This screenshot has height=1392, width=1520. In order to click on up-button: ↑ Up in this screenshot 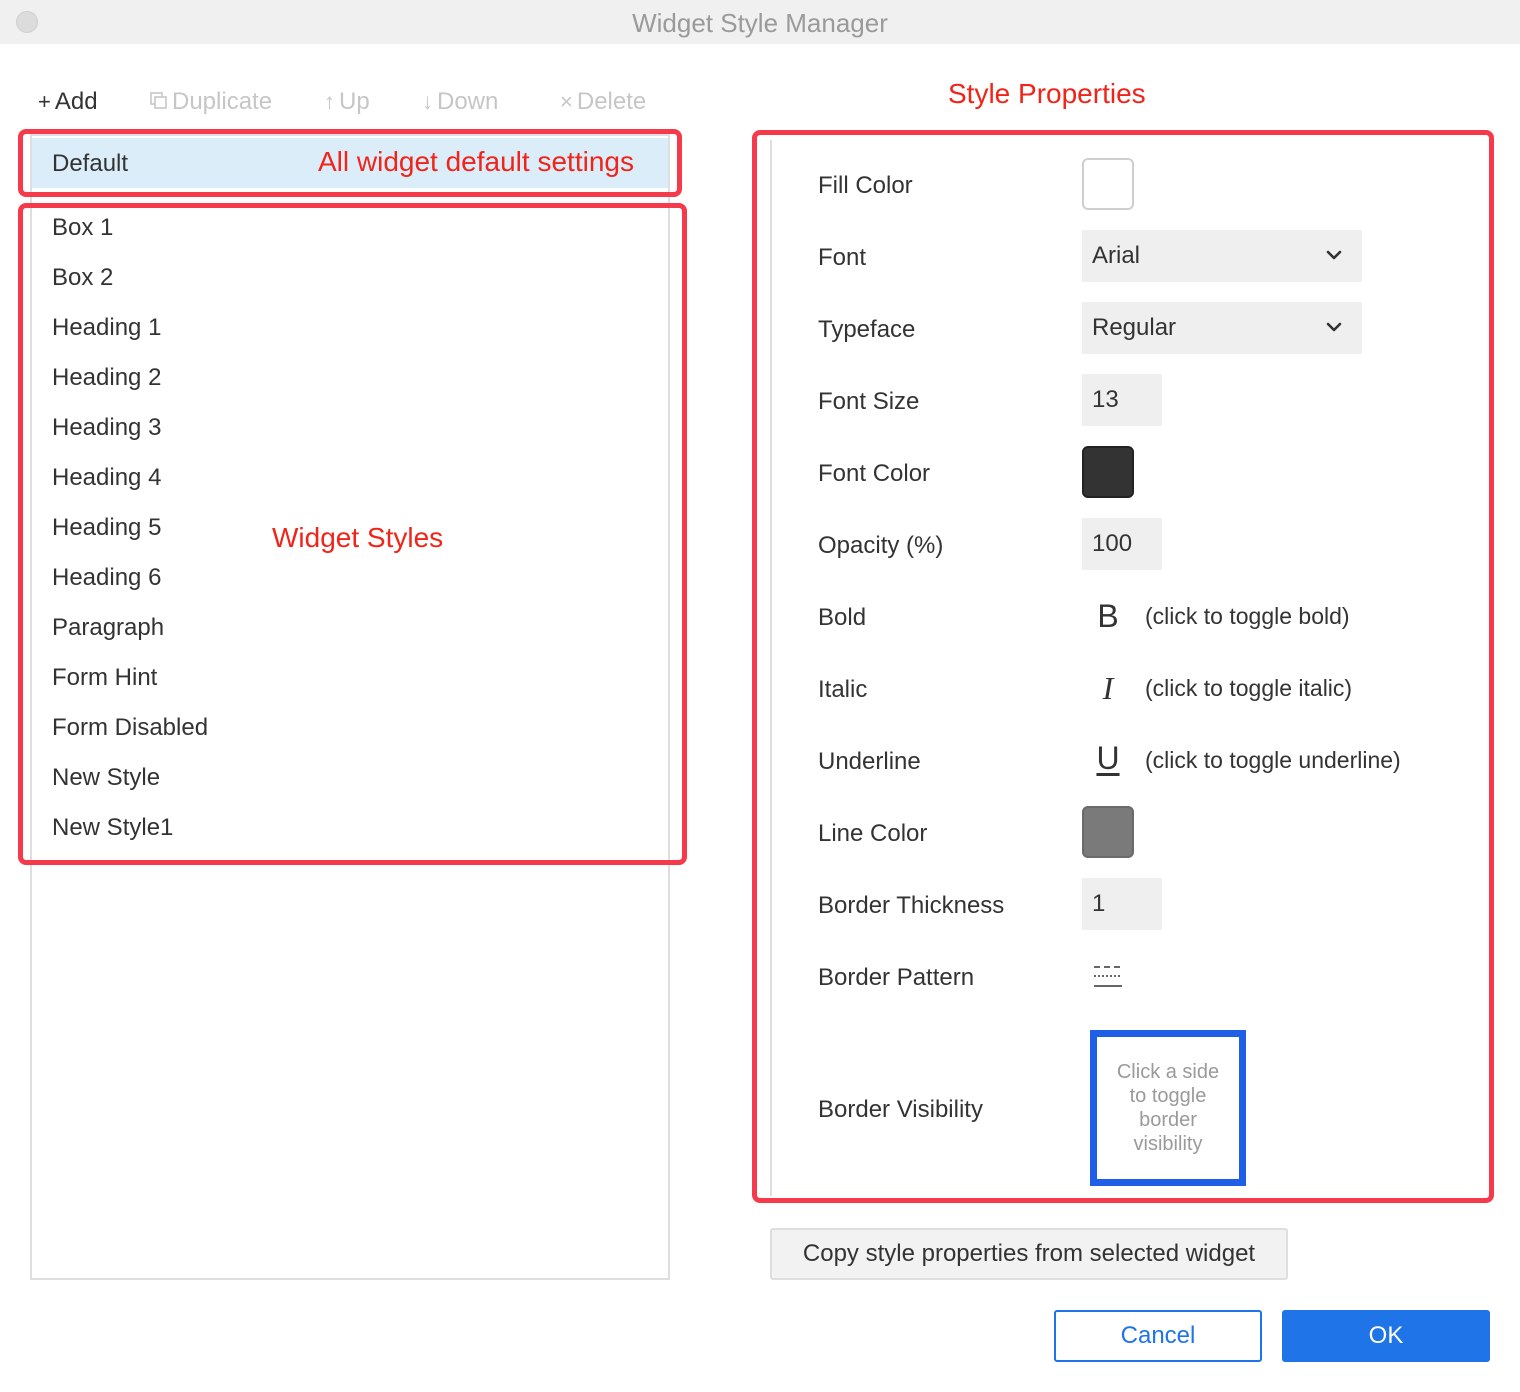, I will do `click(347, 102)`.